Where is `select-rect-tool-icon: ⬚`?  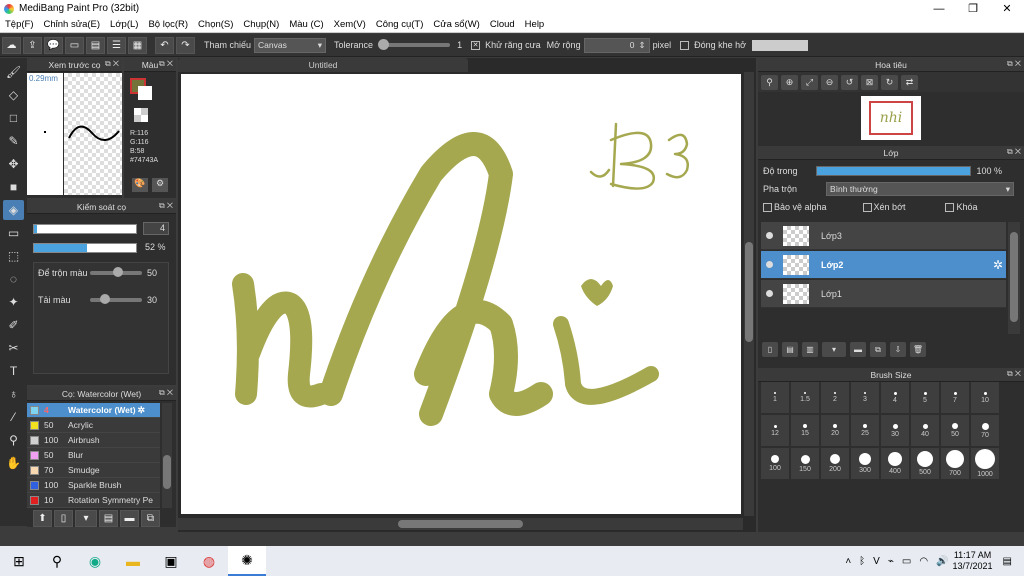
select-rect-tool-icon: ⬚ is located at coordinates (13, 256).